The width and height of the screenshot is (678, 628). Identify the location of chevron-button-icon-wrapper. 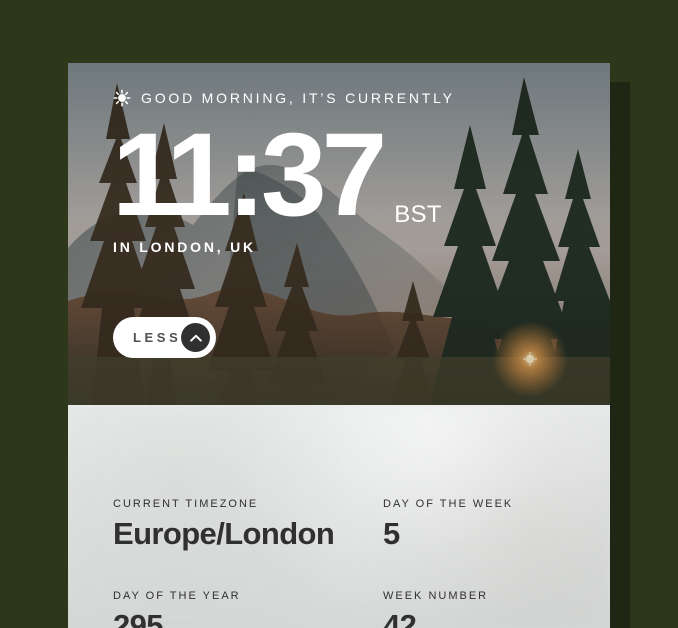
(195, 337).